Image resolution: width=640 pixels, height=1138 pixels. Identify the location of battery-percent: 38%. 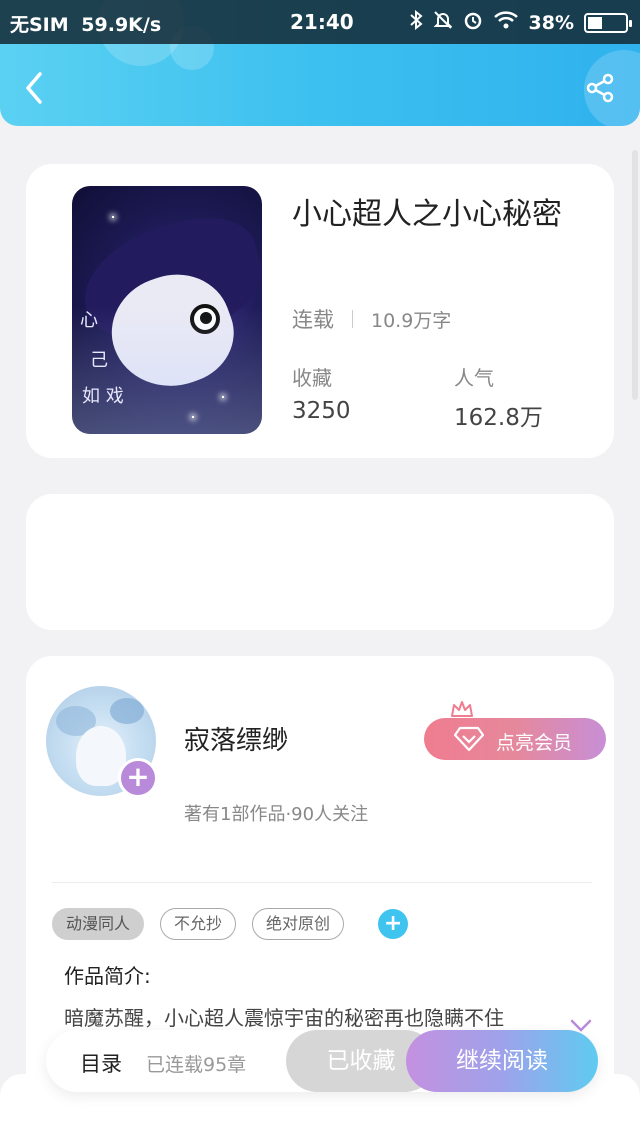
(551, 22).